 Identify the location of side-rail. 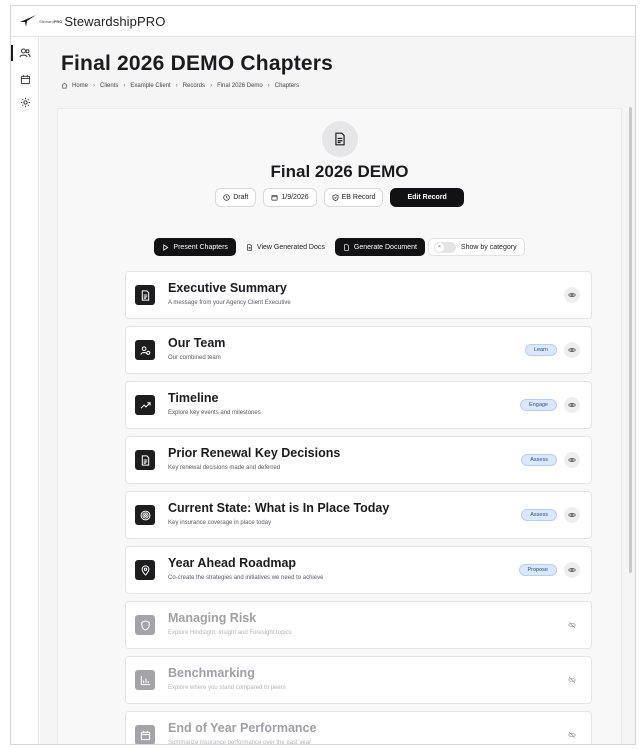
(25, 390).